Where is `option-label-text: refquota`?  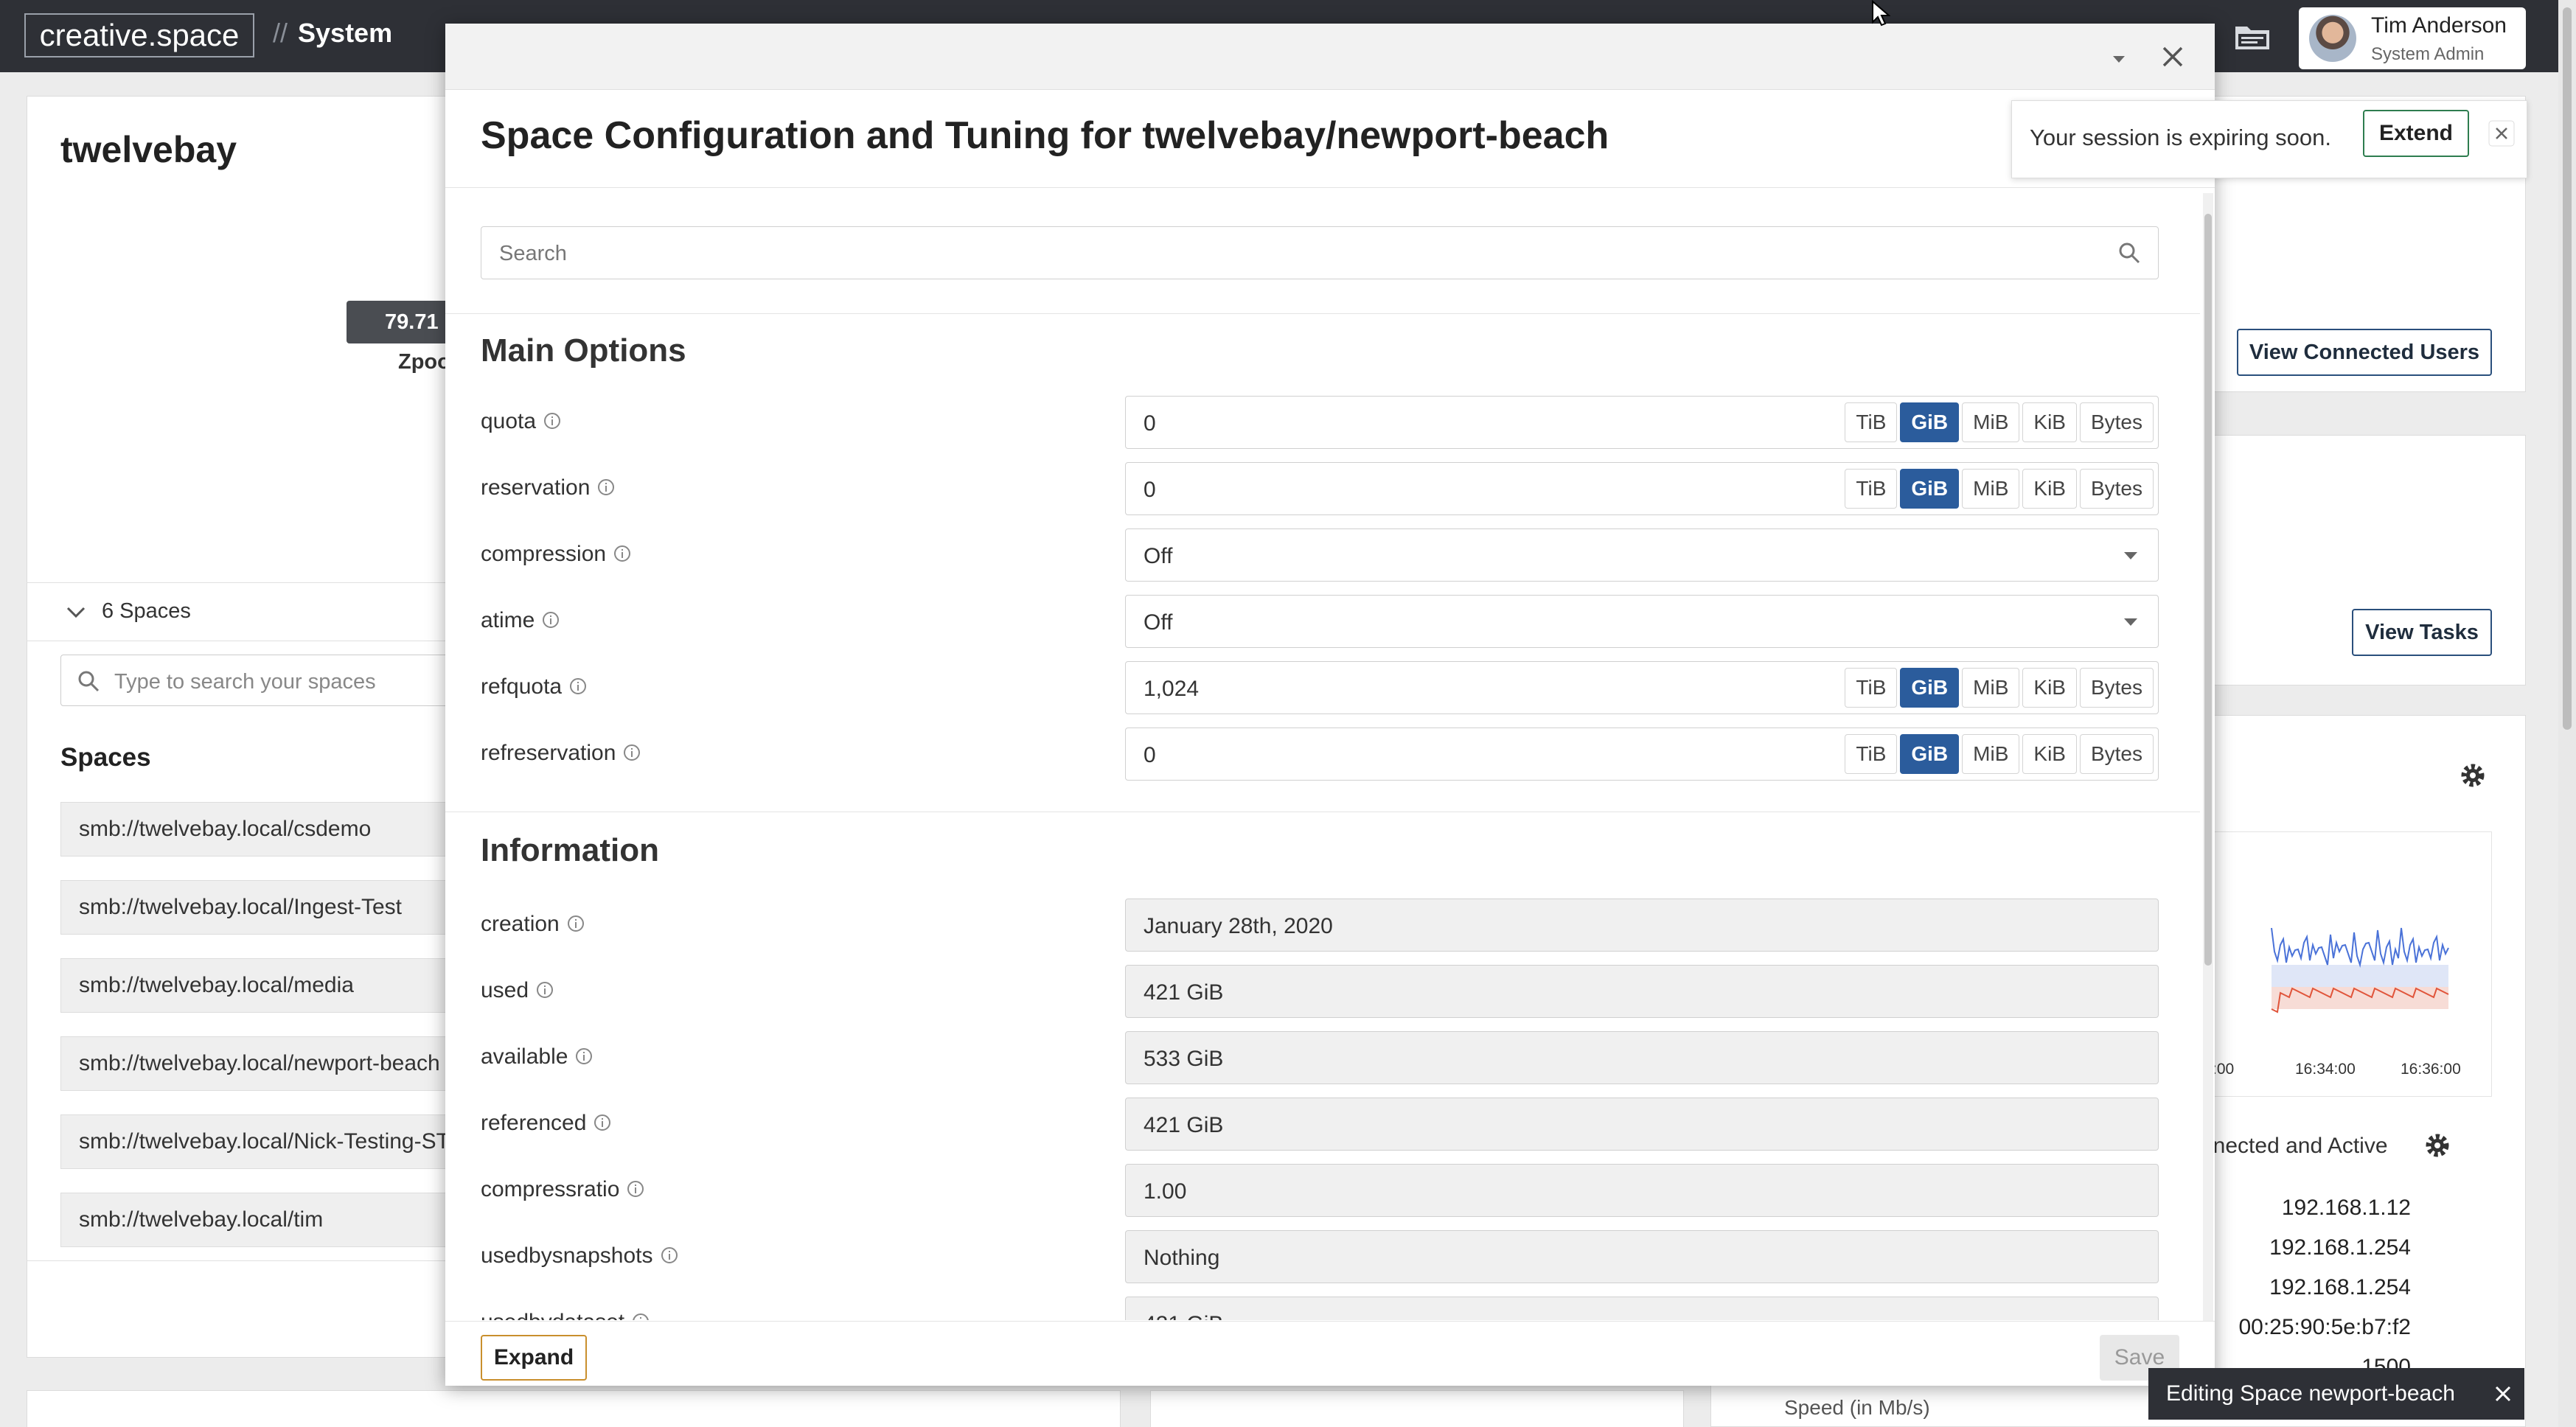
option-label-text: refquota is located at coordinates (522, 686).